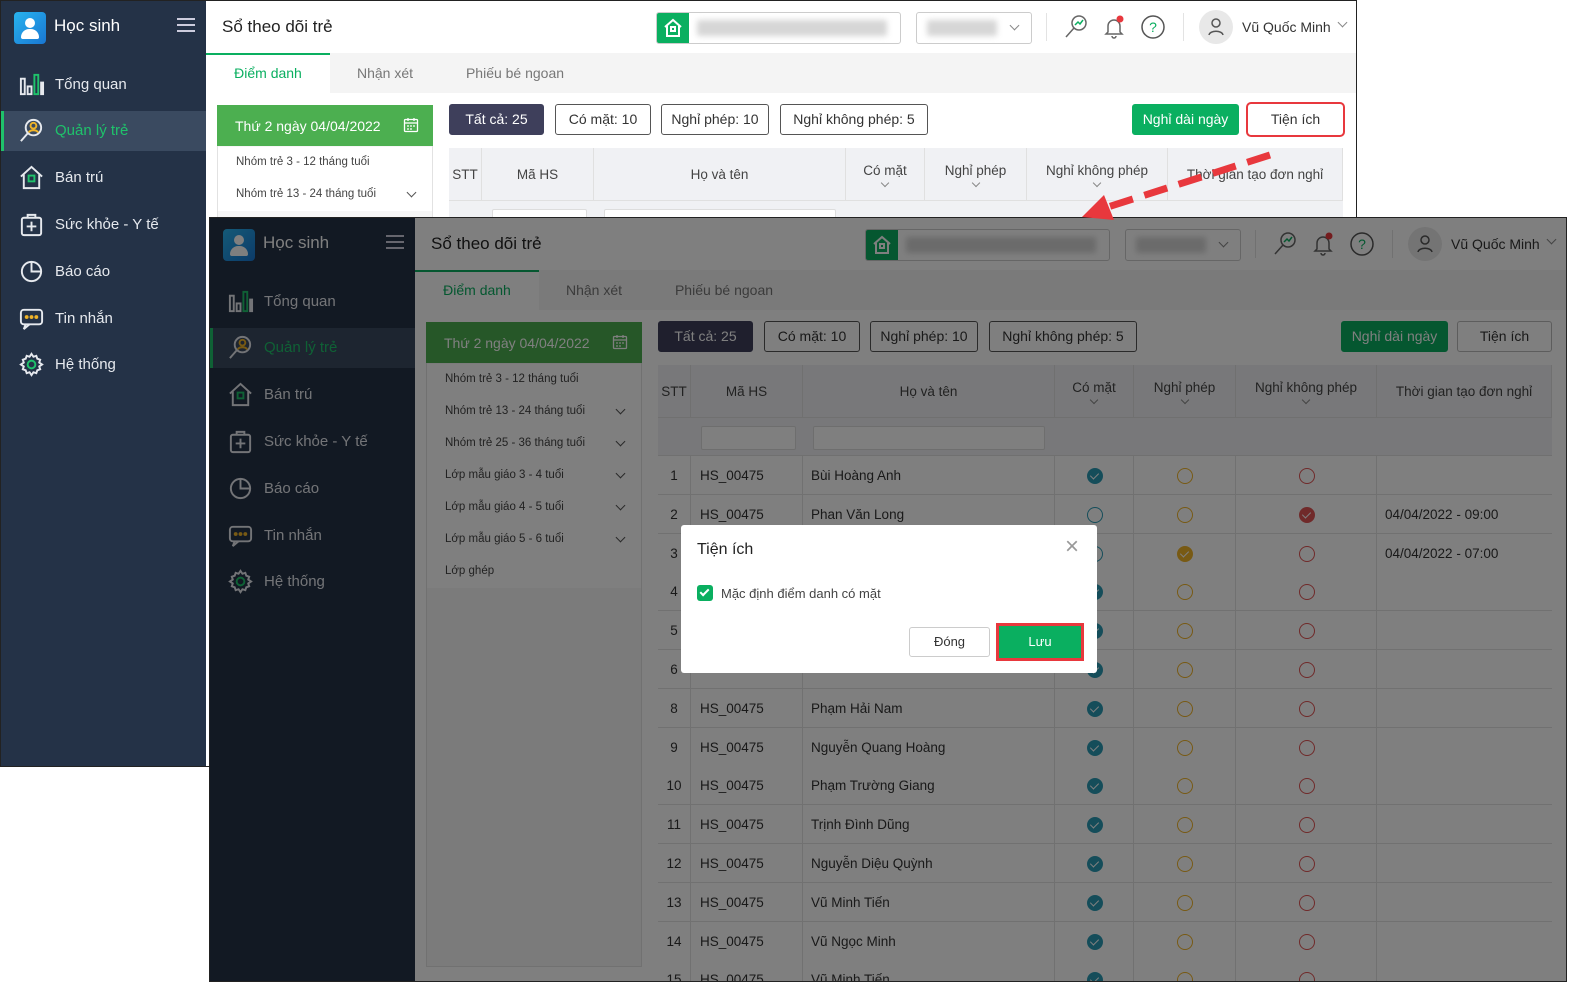  Describe the element at coordinates (28, 318) in the screenshot. I see `chat-icon` at that location.